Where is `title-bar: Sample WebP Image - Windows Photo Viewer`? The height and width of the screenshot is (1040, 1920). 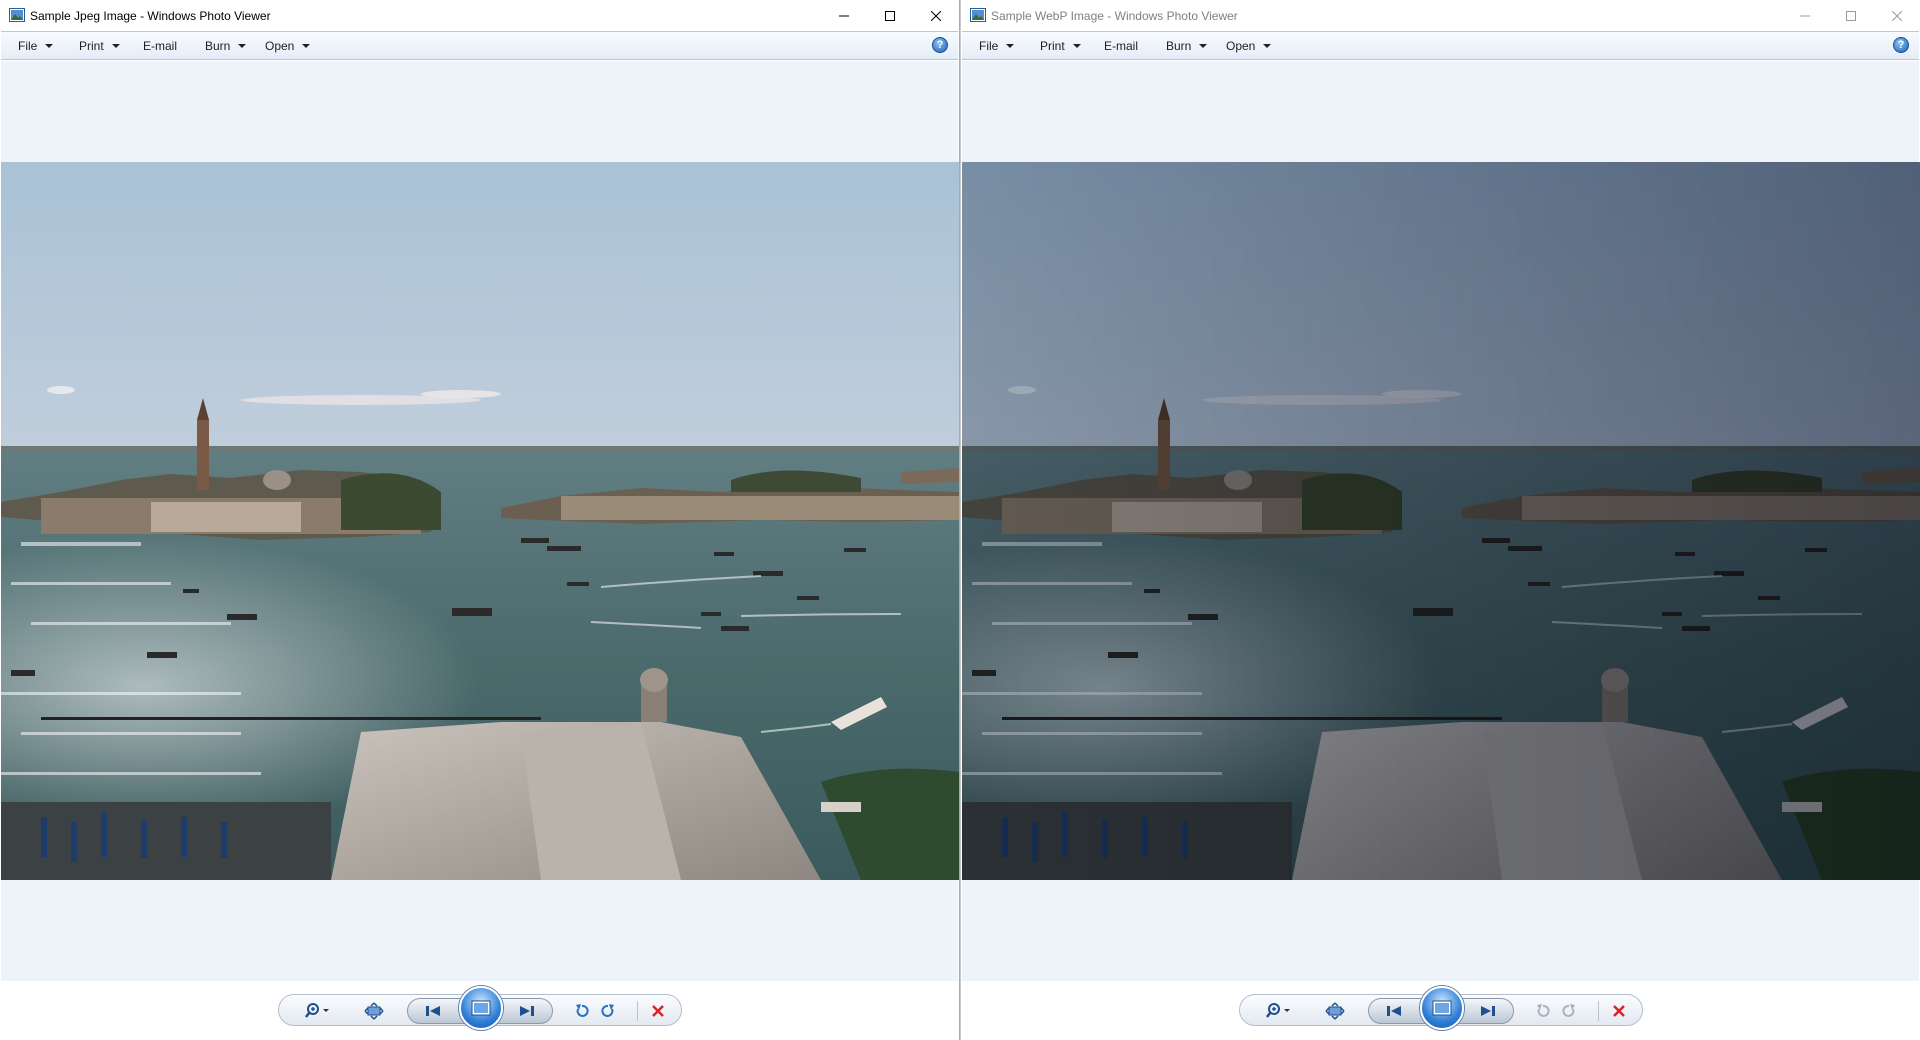 title-bar: Sample WebP Image - Windows Photo Viewer is located at coordinates (1440, 15).